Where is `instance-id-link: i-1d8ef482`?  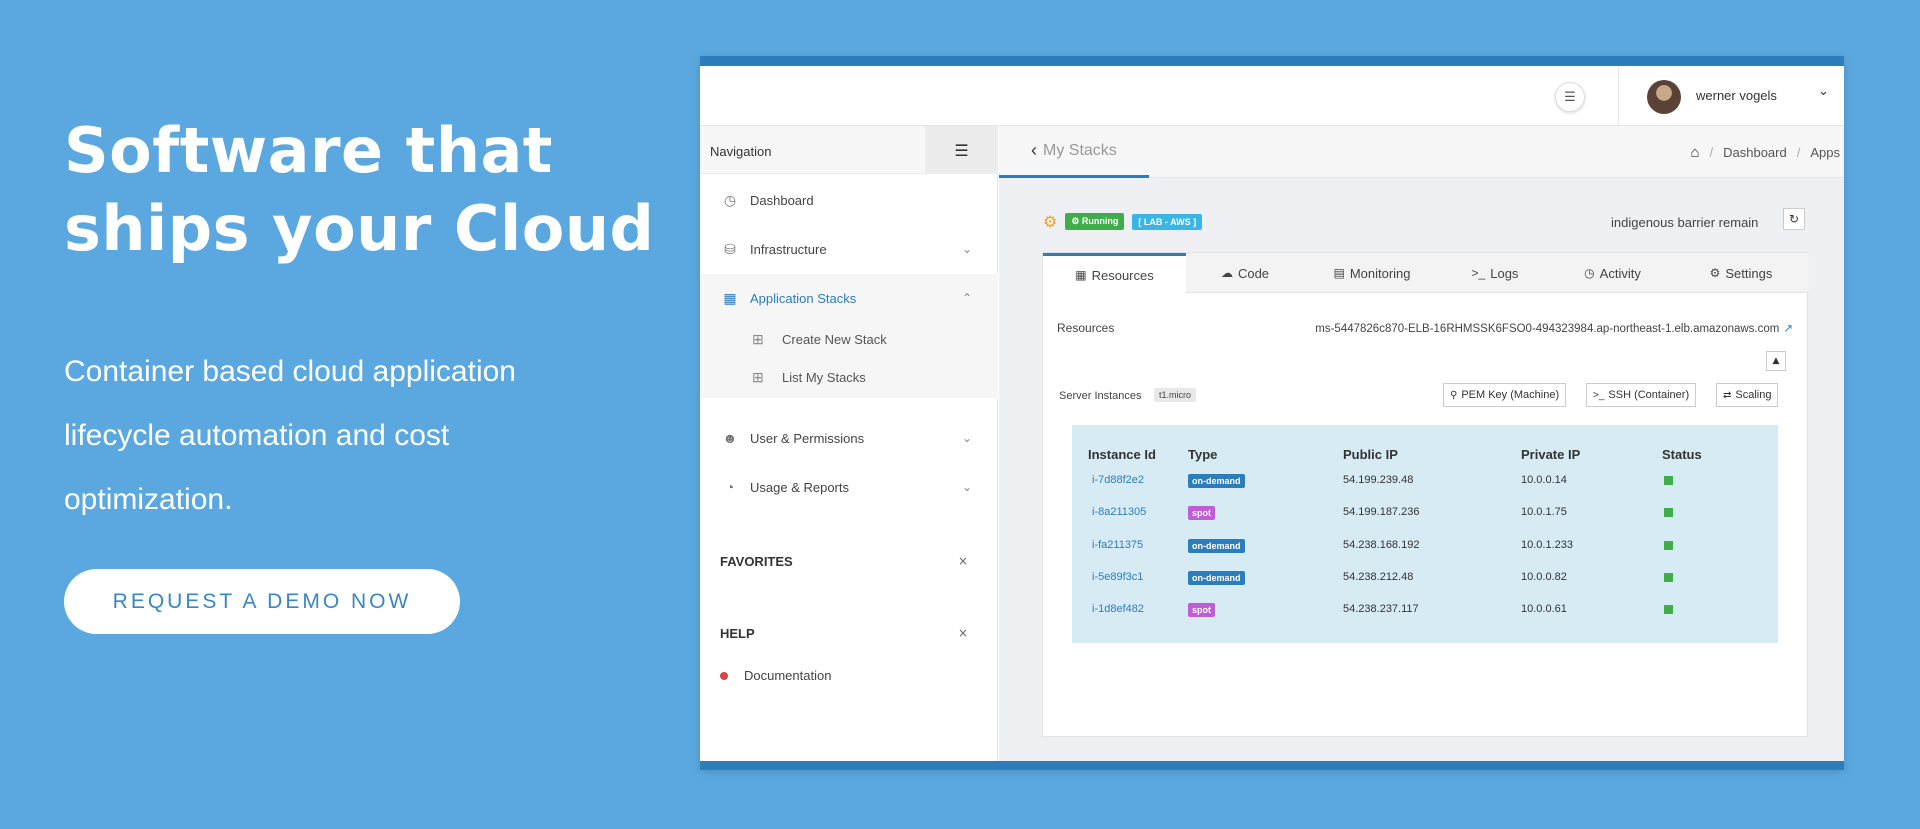
instance-id-link: i-1d8ef482 is located at coordinates (1118, 609).